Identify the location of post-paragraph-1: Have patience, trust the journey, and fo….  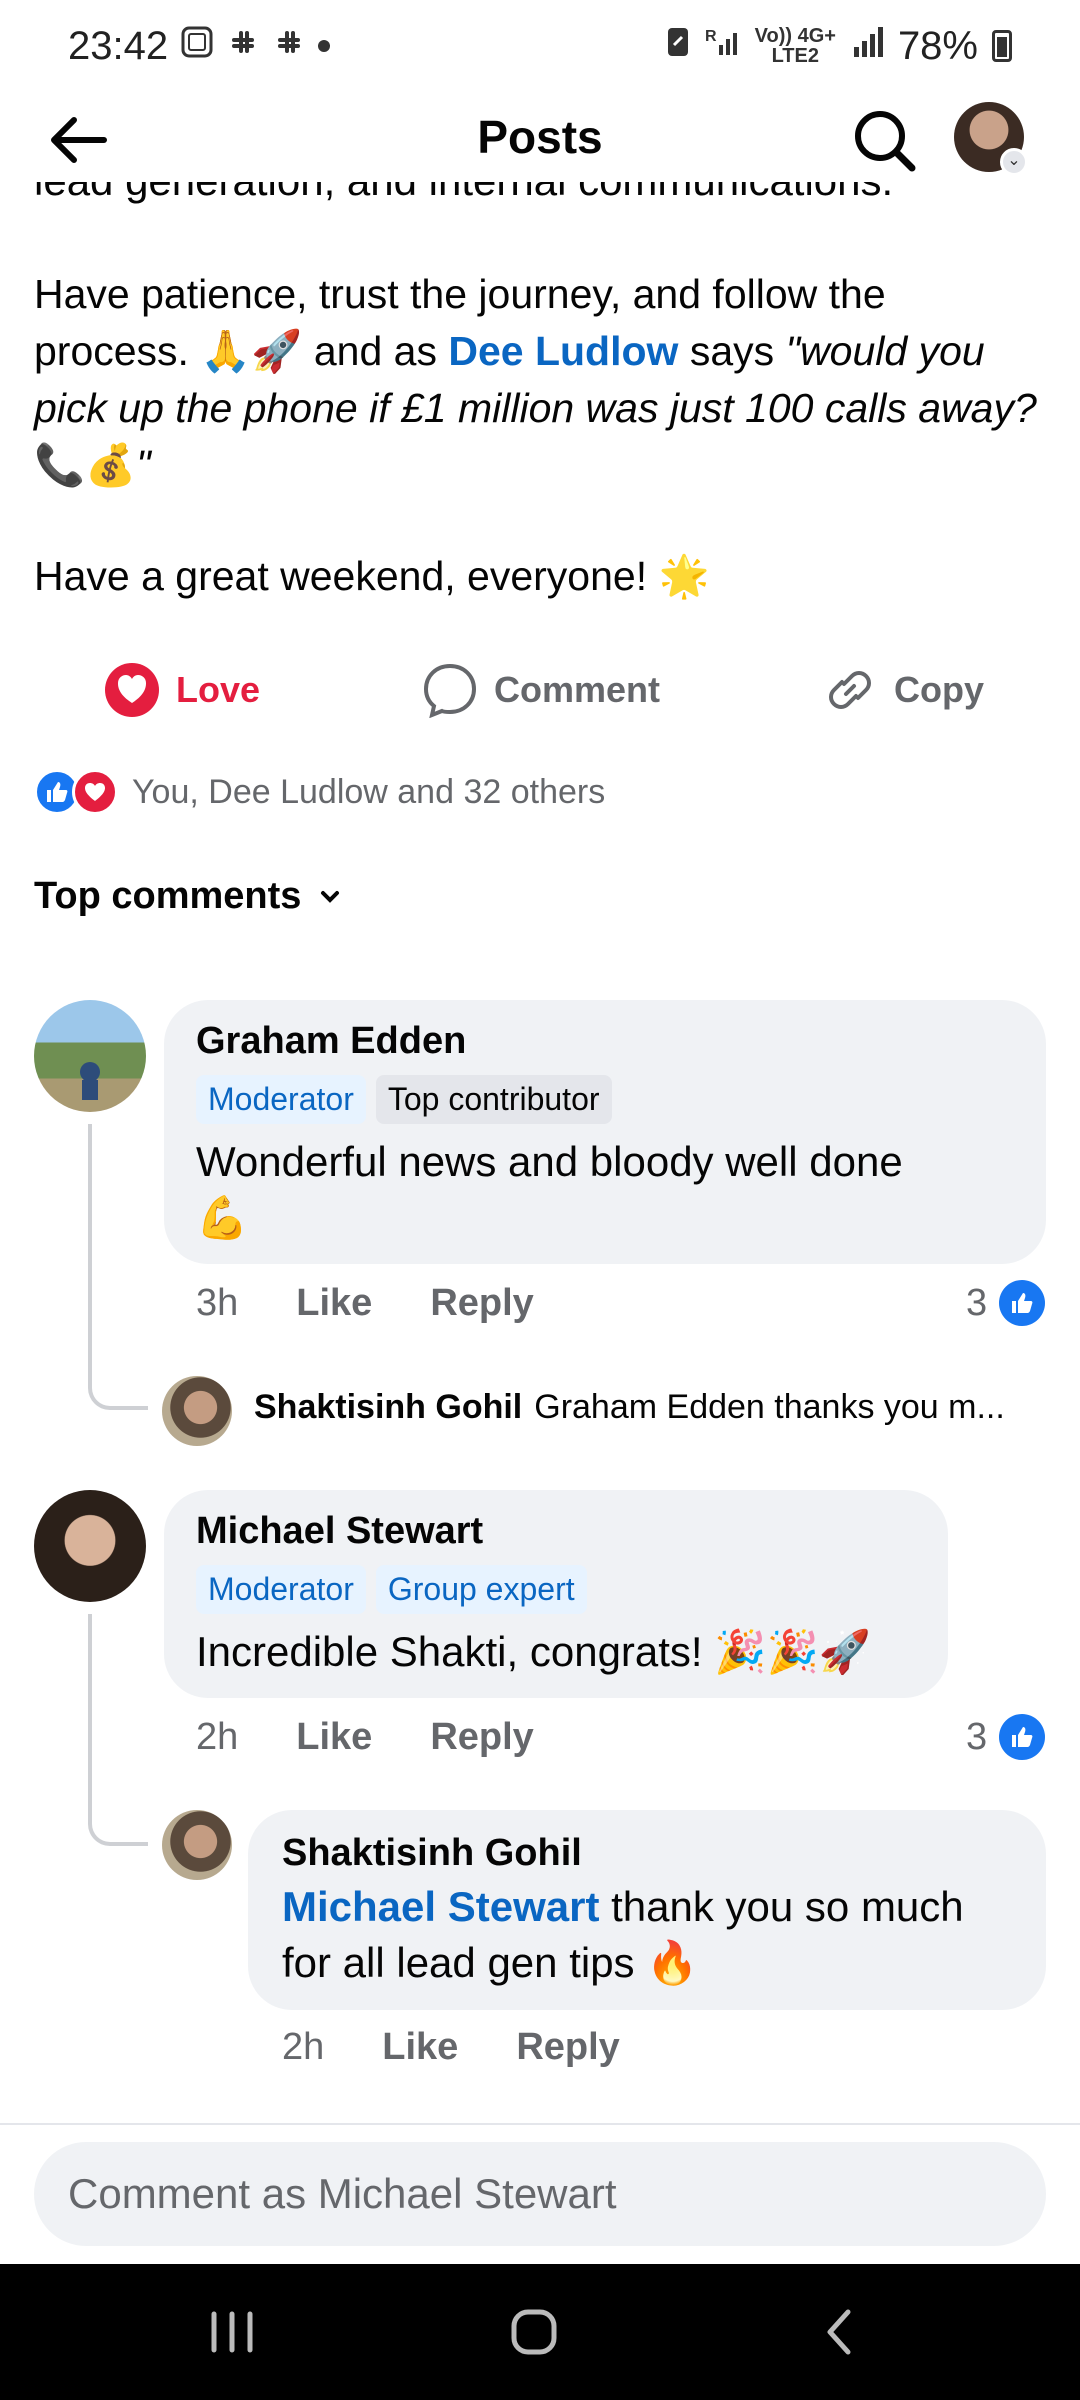
(542, 380).